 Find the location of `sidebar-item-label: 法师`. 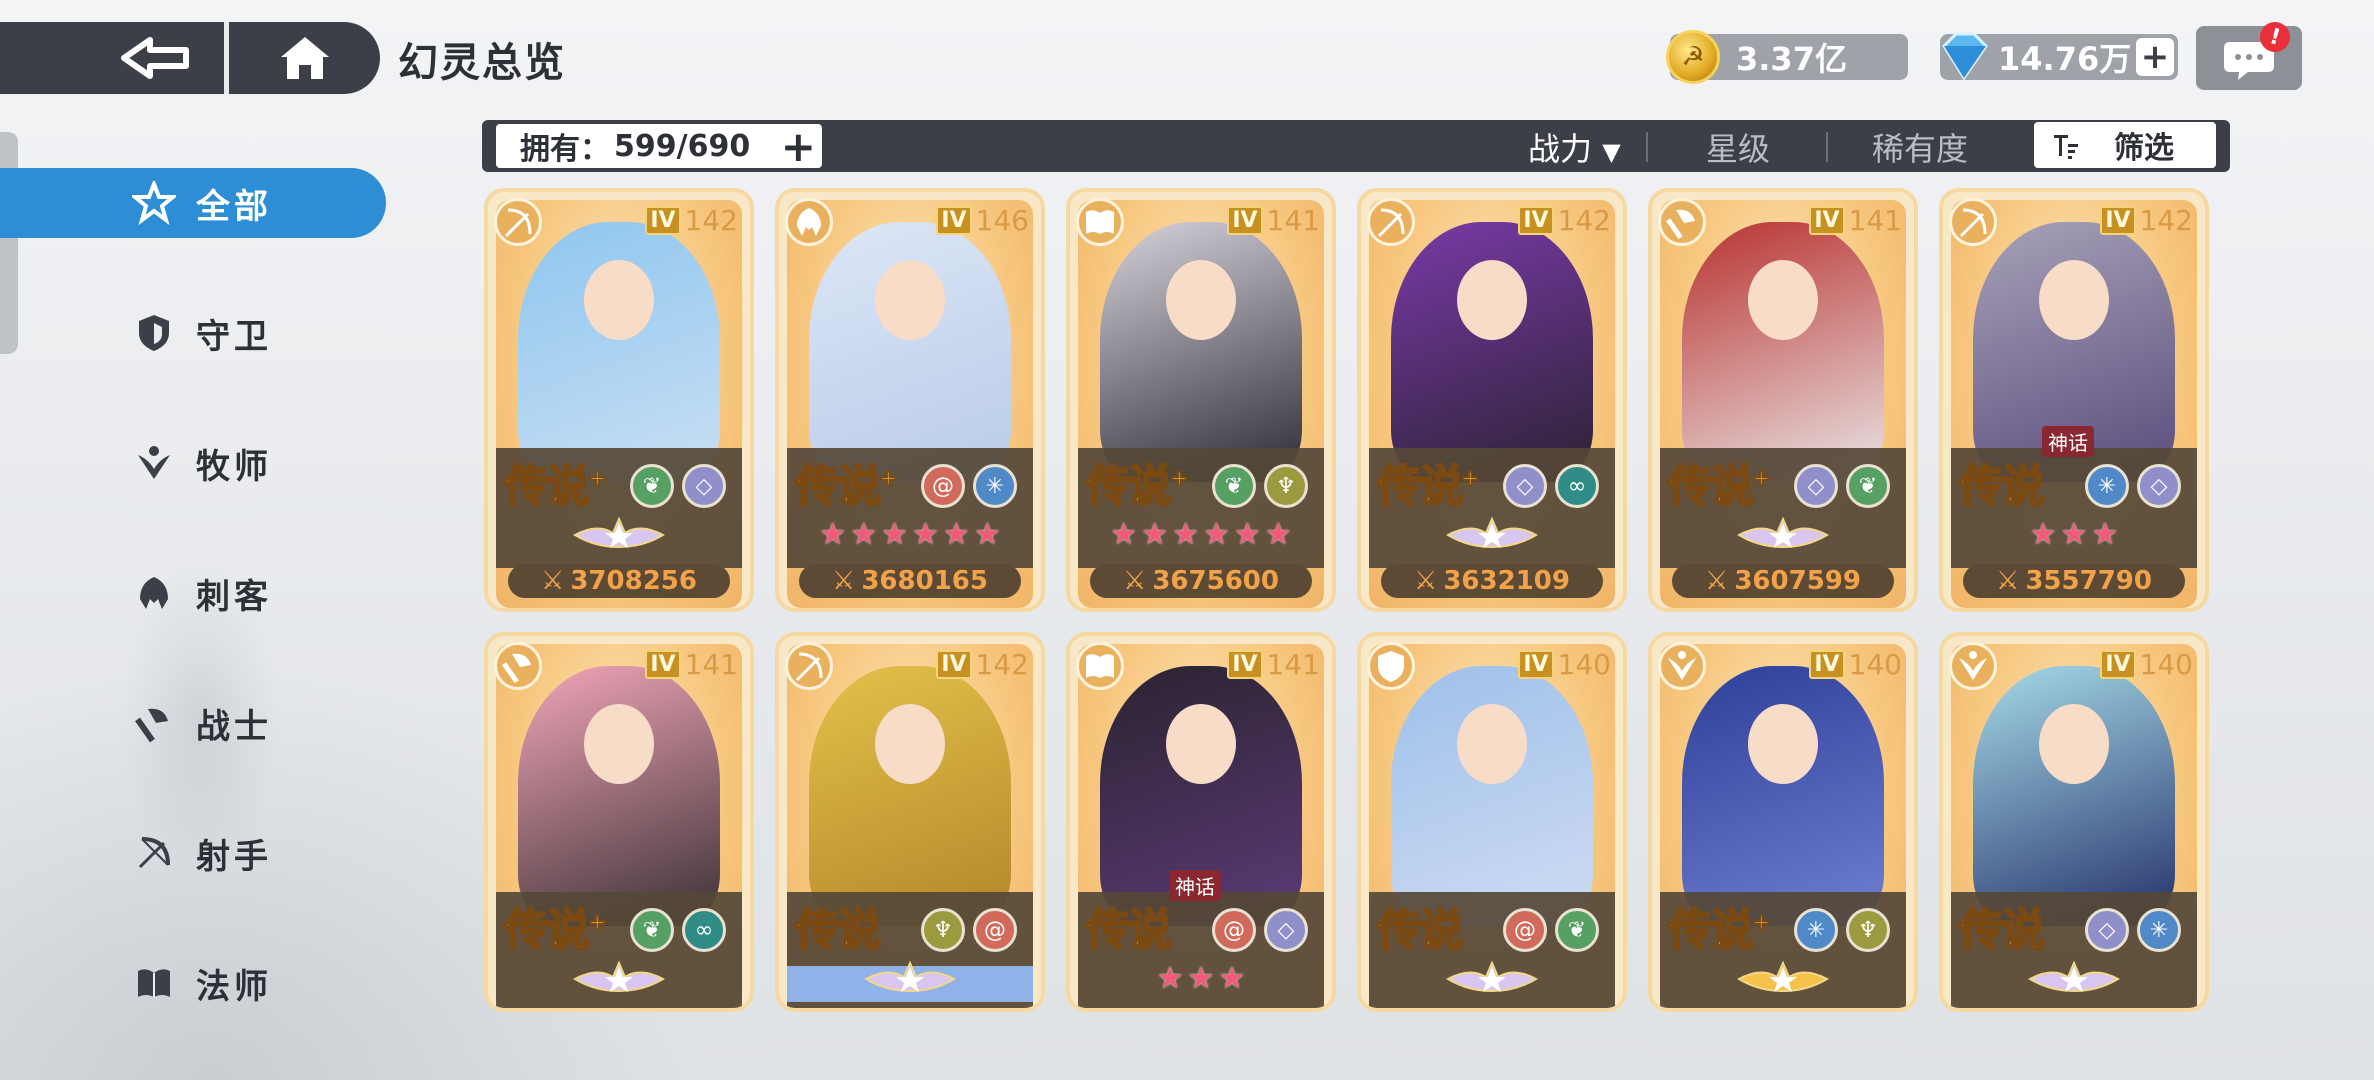

sidebar-item-label: 法师 is located at coordinates (234, 986).